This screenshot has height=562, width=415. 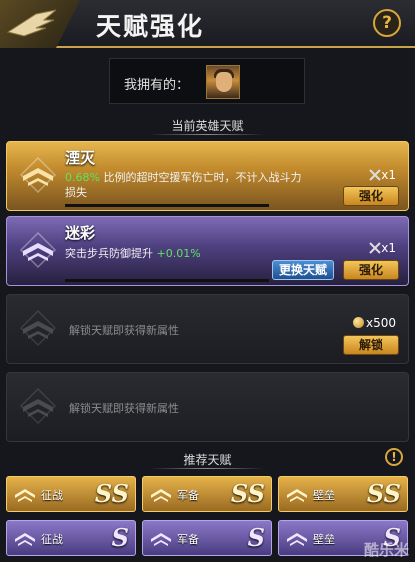 I want to click on talent-value: 0.68%, so click(x=82, y=177).